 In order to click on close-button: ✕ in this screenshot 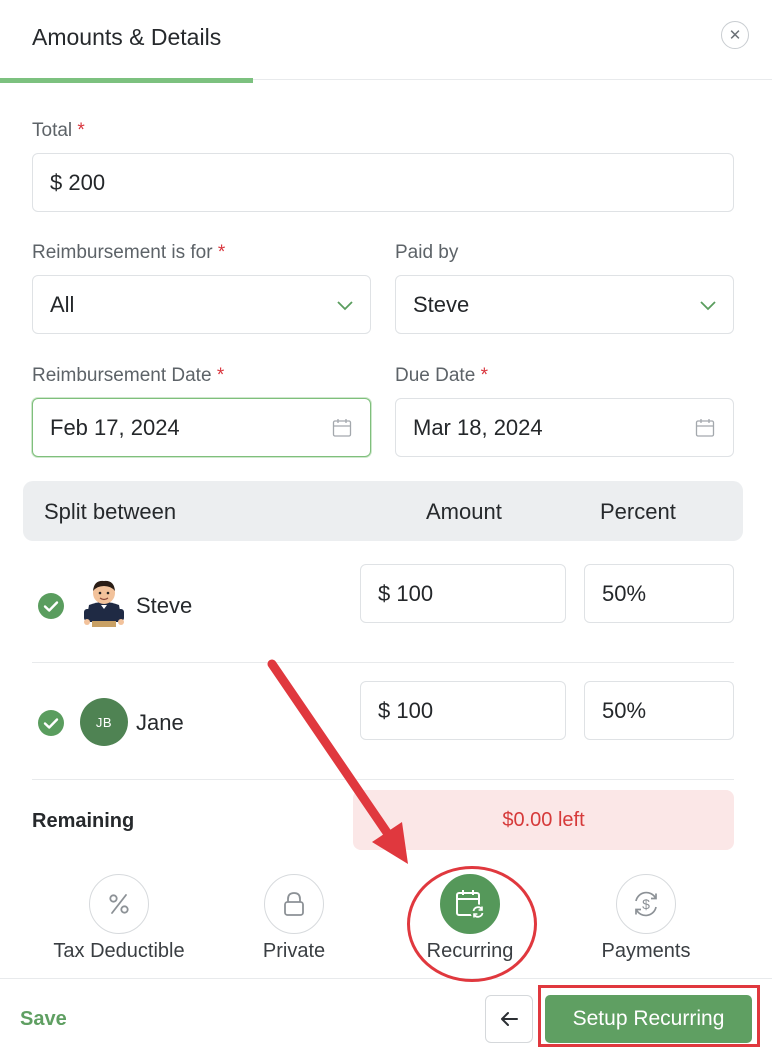, I will do `click(735, 35)`.